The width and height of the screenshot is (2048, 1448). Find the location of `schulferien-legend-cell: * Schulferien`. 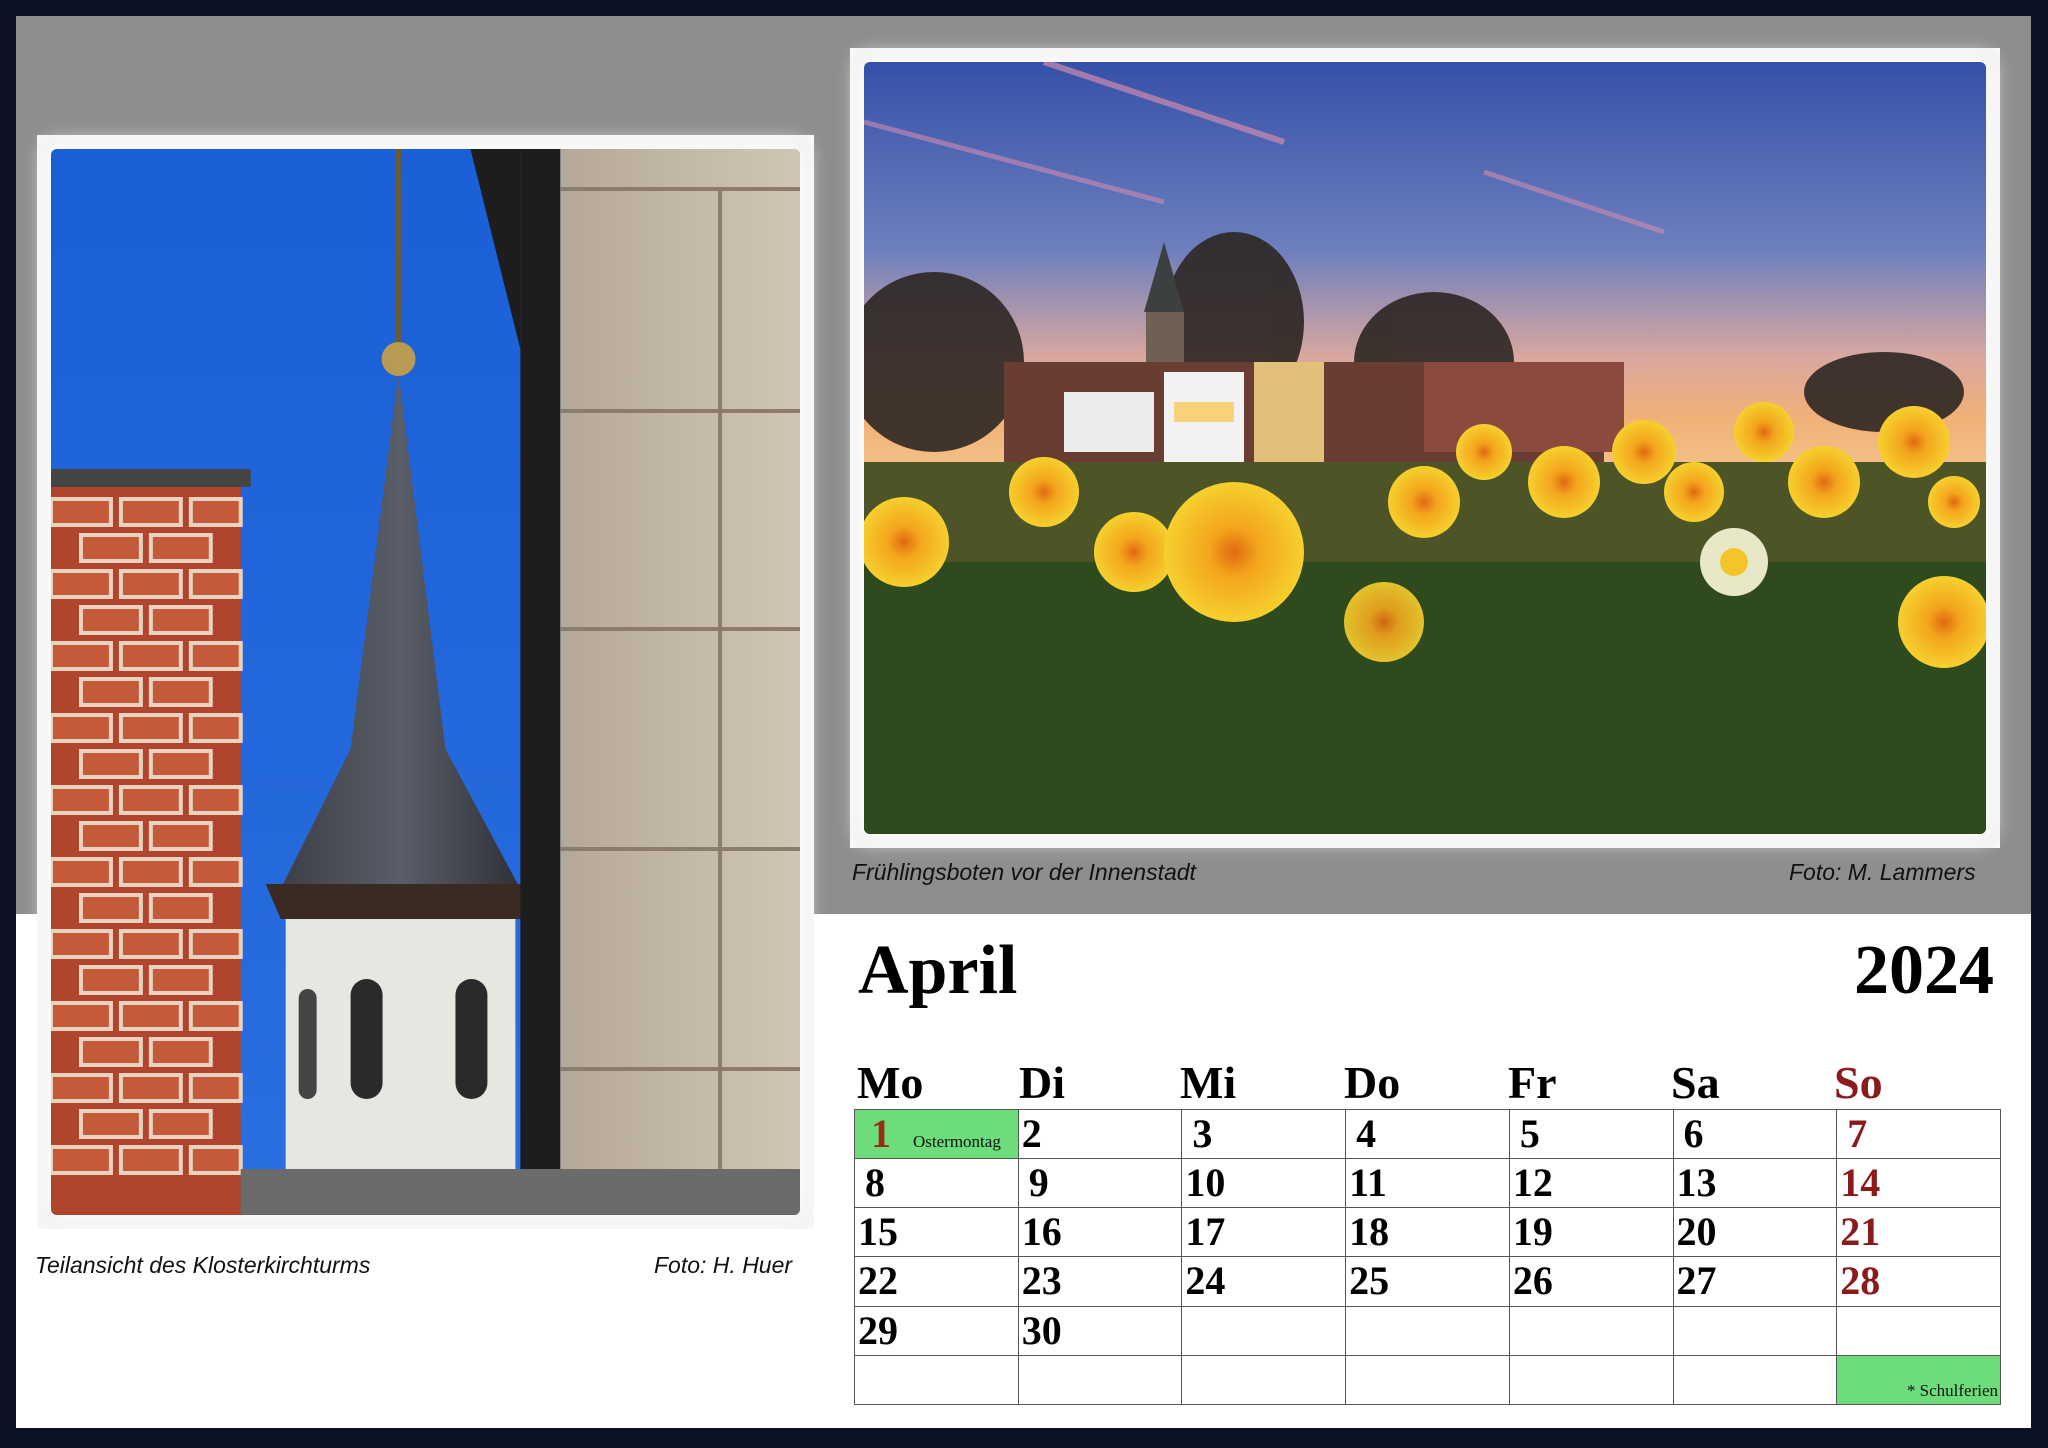

schulferien-legend-cell: * Schulferien is located at coordinates (1918, 1380).